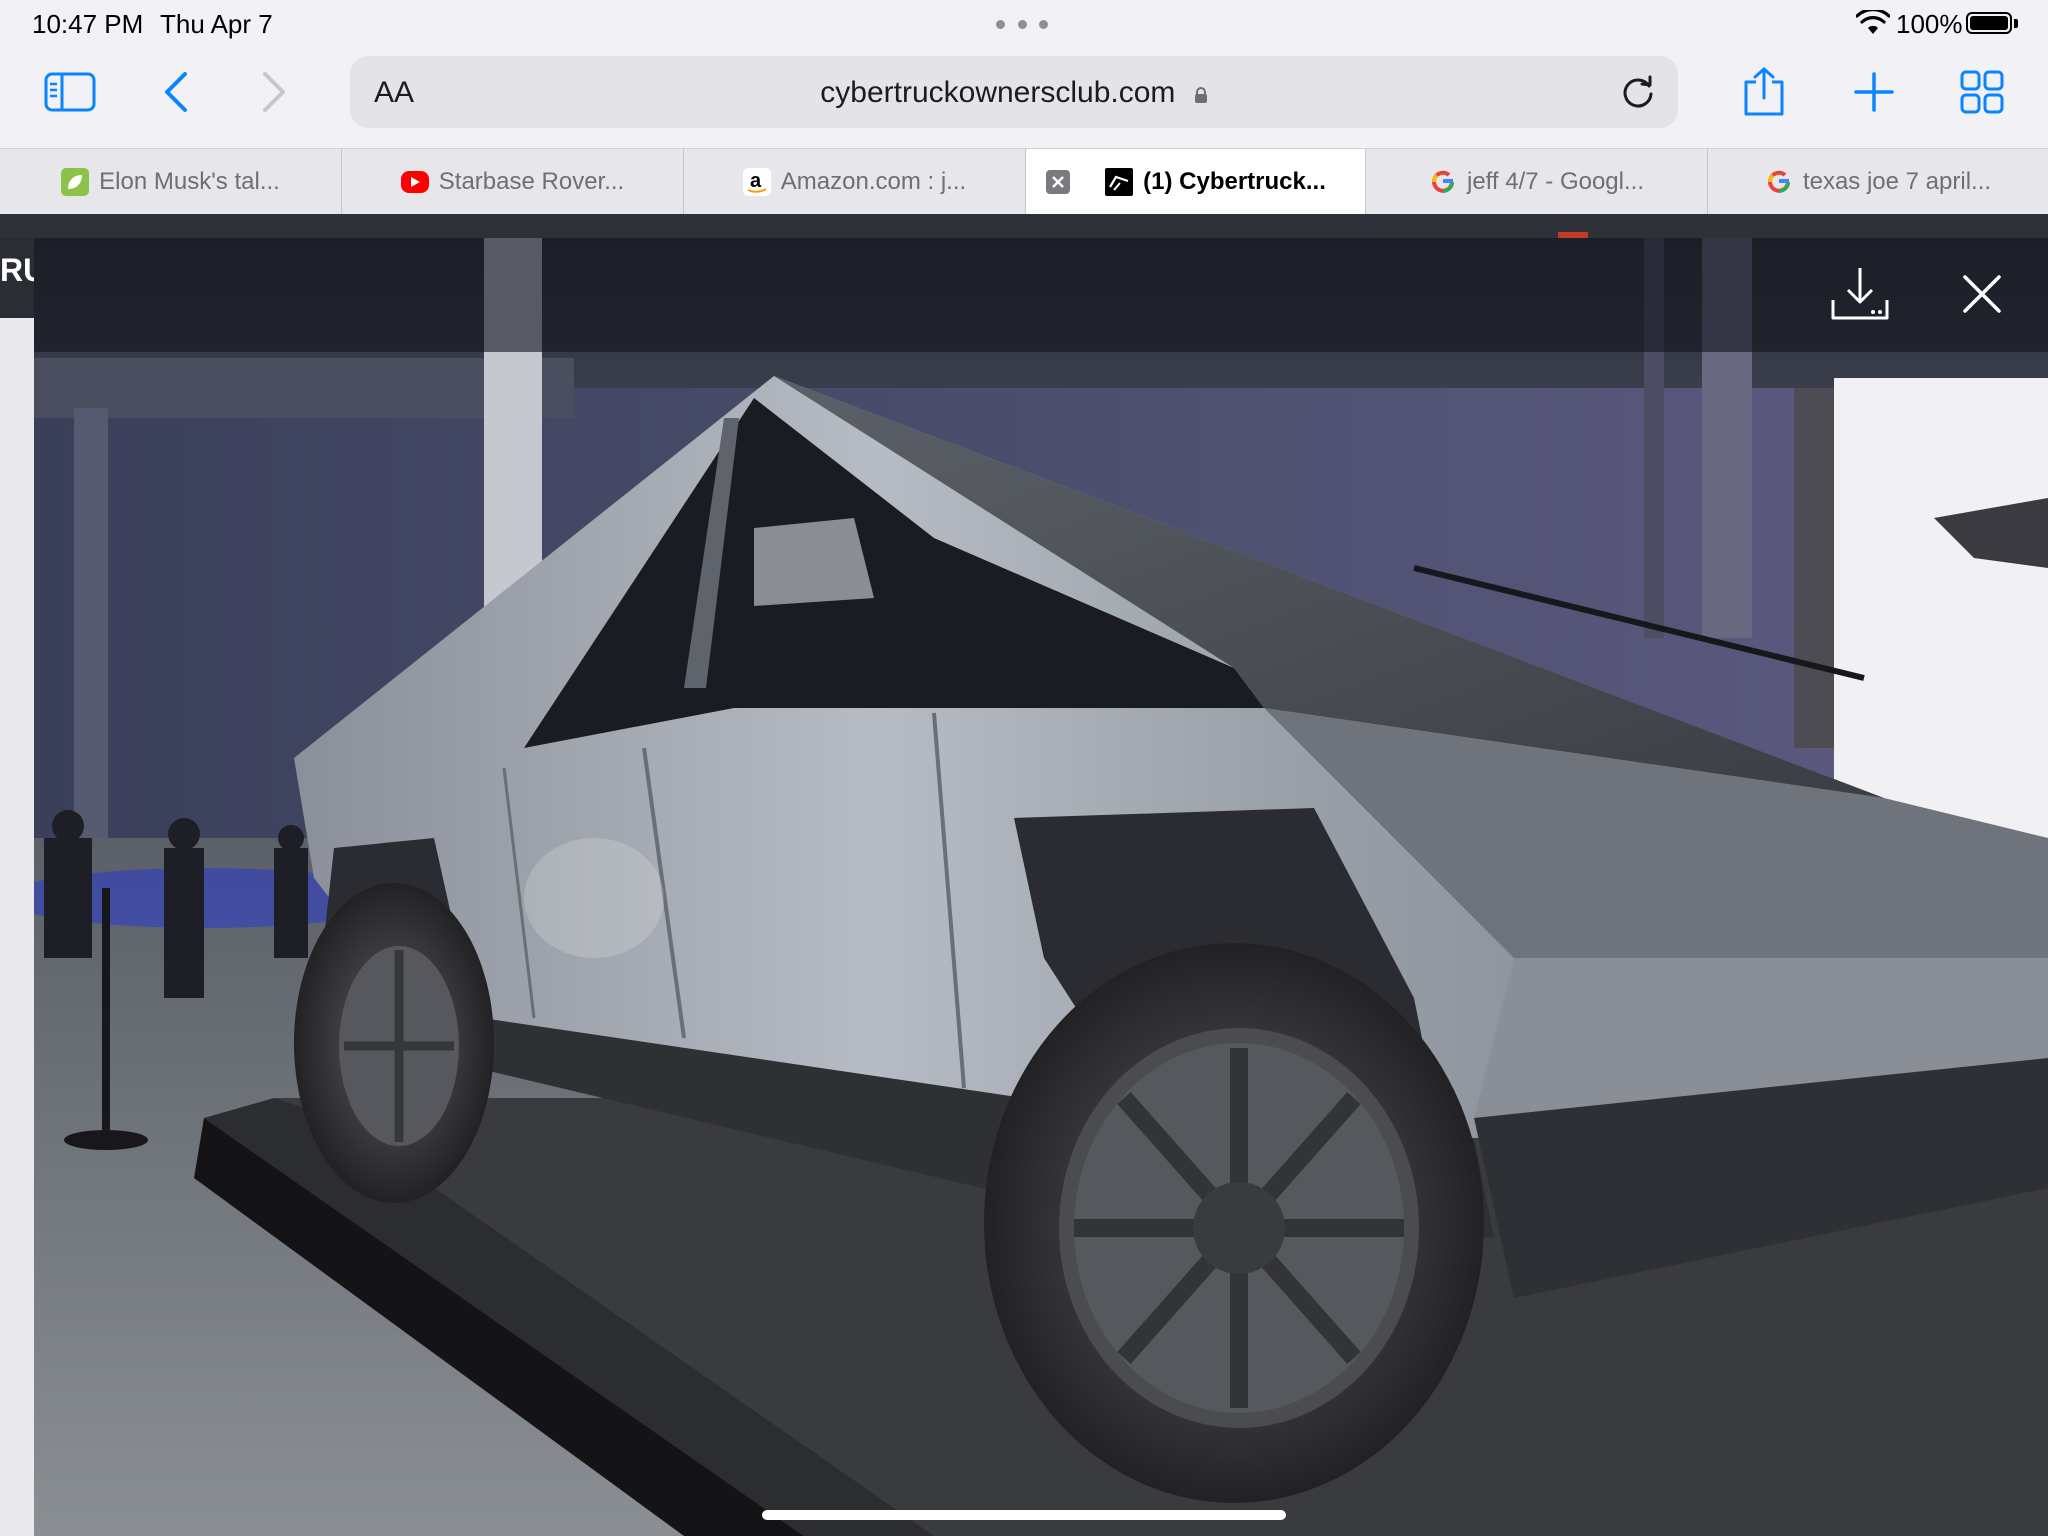  Describe the element at coordinates (274, 92) in the screenshot. I see `forward-icon` at that location.